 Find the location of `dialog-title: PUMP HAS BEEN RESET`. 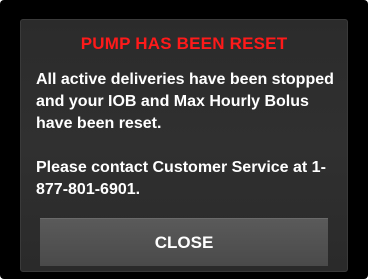

dialog-title: PUMP HAS BEEN RESET is located at coordinates (184, 43).